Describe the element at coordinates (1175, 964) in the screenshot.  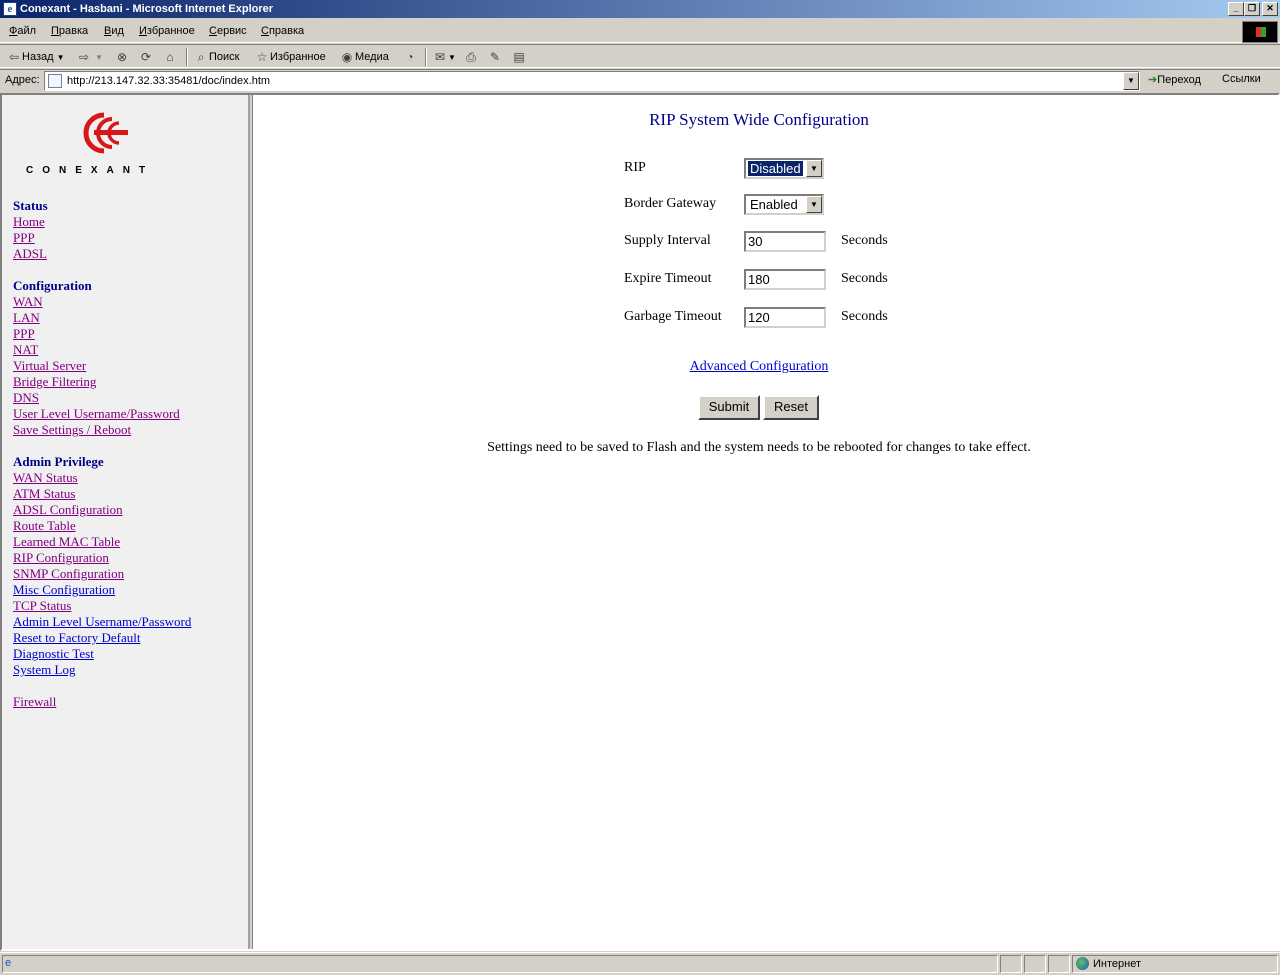
I see `zone-pane: Интернет` at that location.